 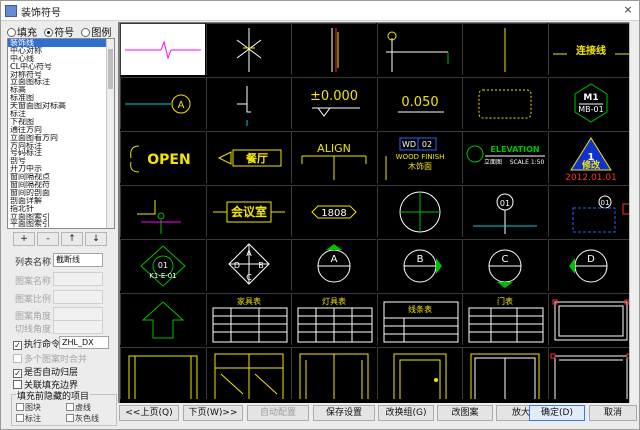 I want to click on list-item: 号码标注, so click(x=61, y=153).